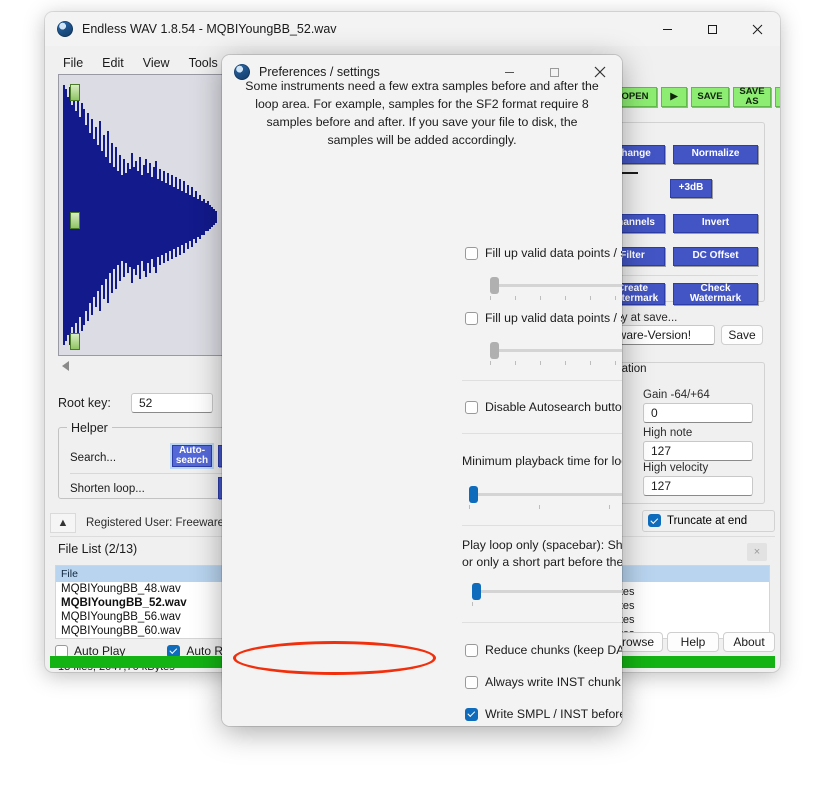 The width and height of the screenshot is (825, 805). Describe the element at coordinates (693, 642) in the screenshot. I see `help-button: Help` at that location.